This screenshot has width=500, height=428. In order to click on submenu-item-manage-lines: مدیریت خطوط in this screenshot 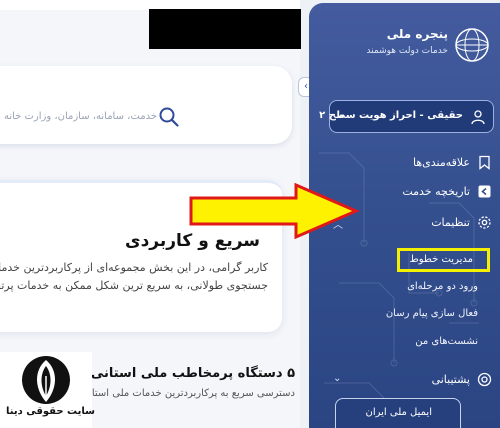, I will do `click(443, 260)`.